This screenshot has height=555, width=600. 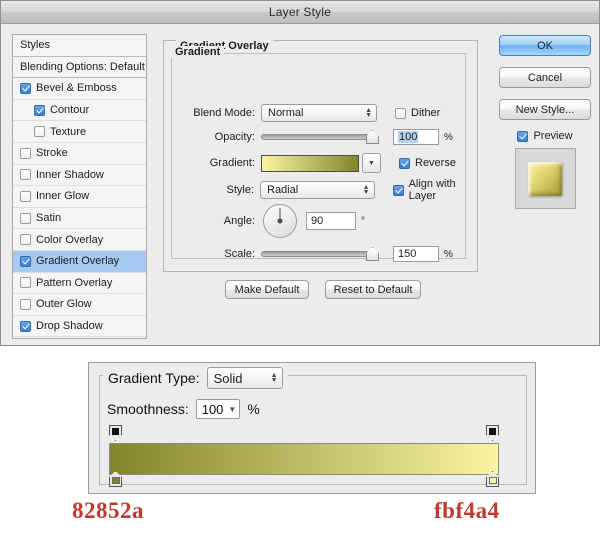 I want to click on gradient-ramp, so click(x=304, y=459).